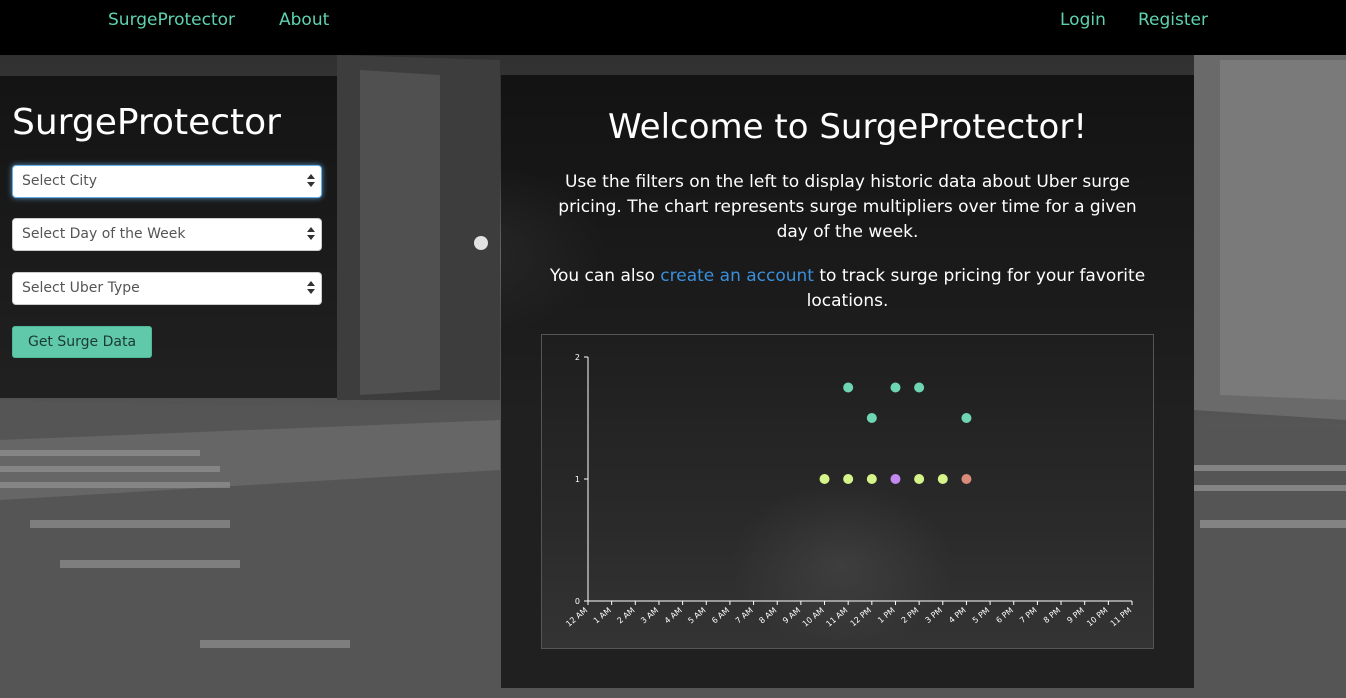 This screenshot has height=698, width=1346. Describe the element at coordinates (649, 616) in the screenshot. I see `x-tick-label: 3 AM` at that location.